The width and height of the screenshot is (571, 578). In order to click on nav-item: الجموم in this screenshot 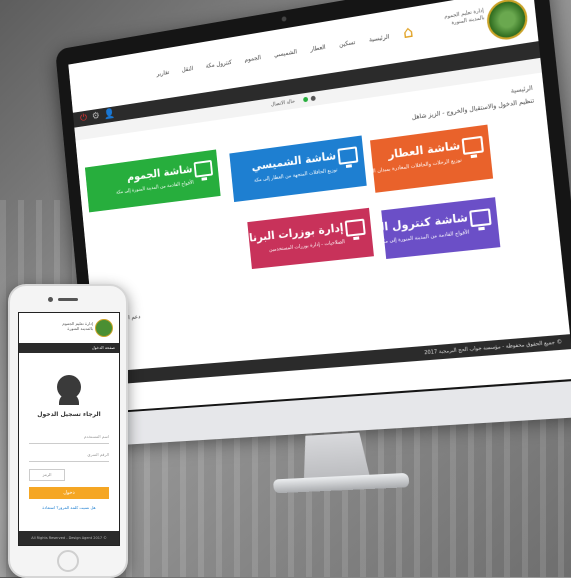, I will do `click(252, 58)`.